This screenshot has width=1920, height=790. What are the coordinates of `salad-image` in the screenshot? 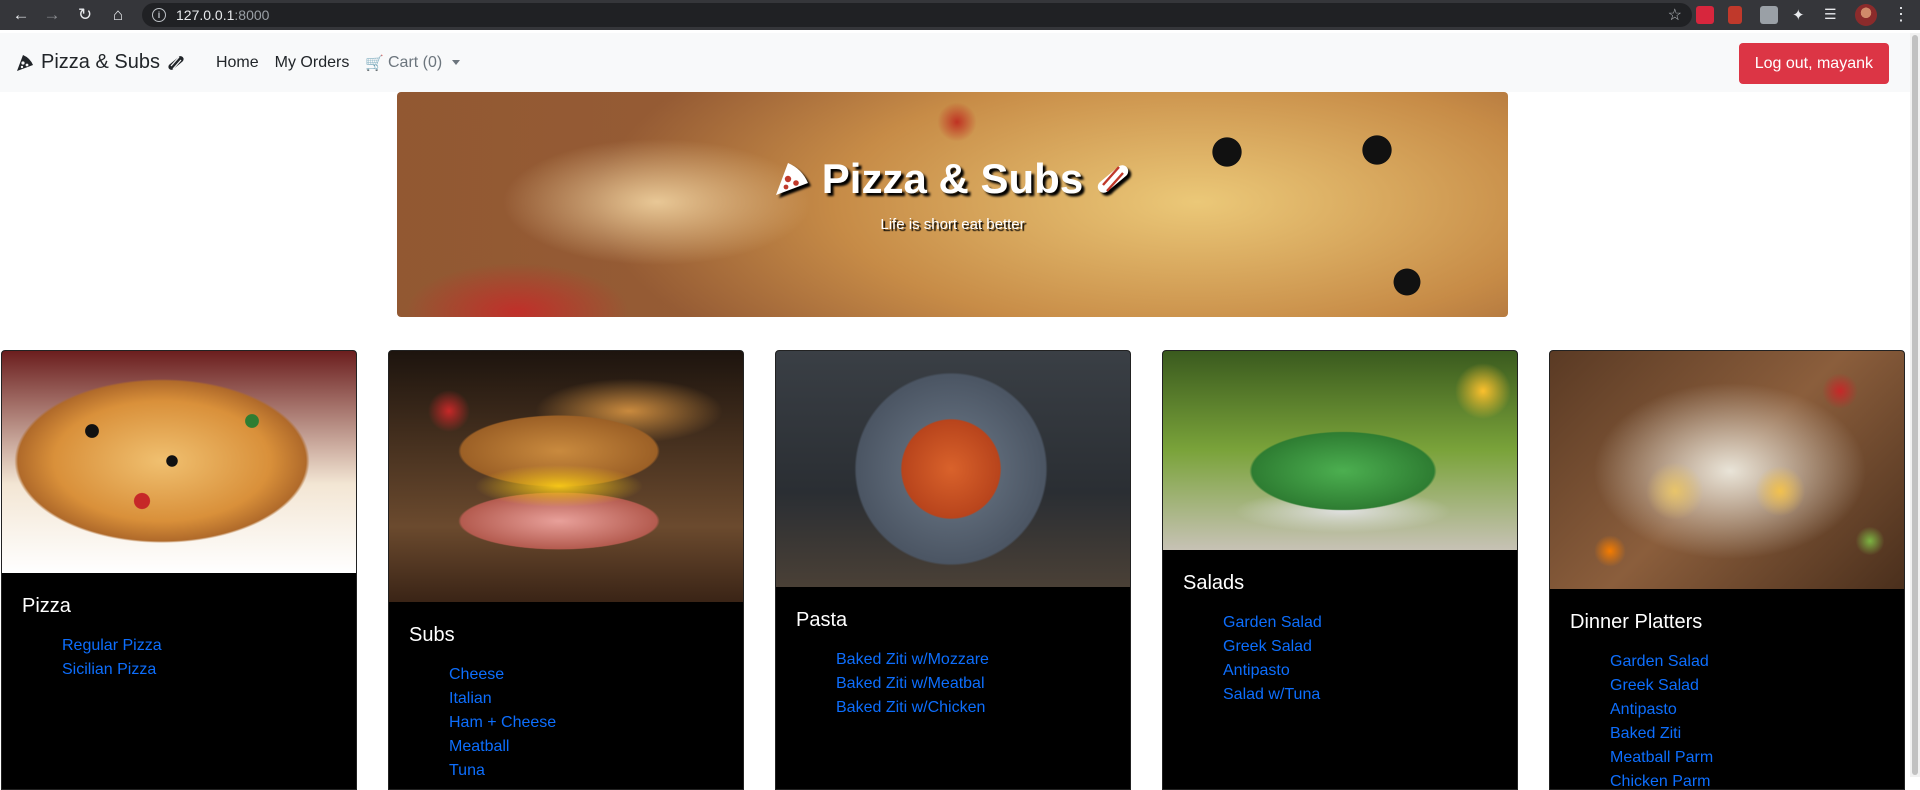 It's located at (1340, 450).